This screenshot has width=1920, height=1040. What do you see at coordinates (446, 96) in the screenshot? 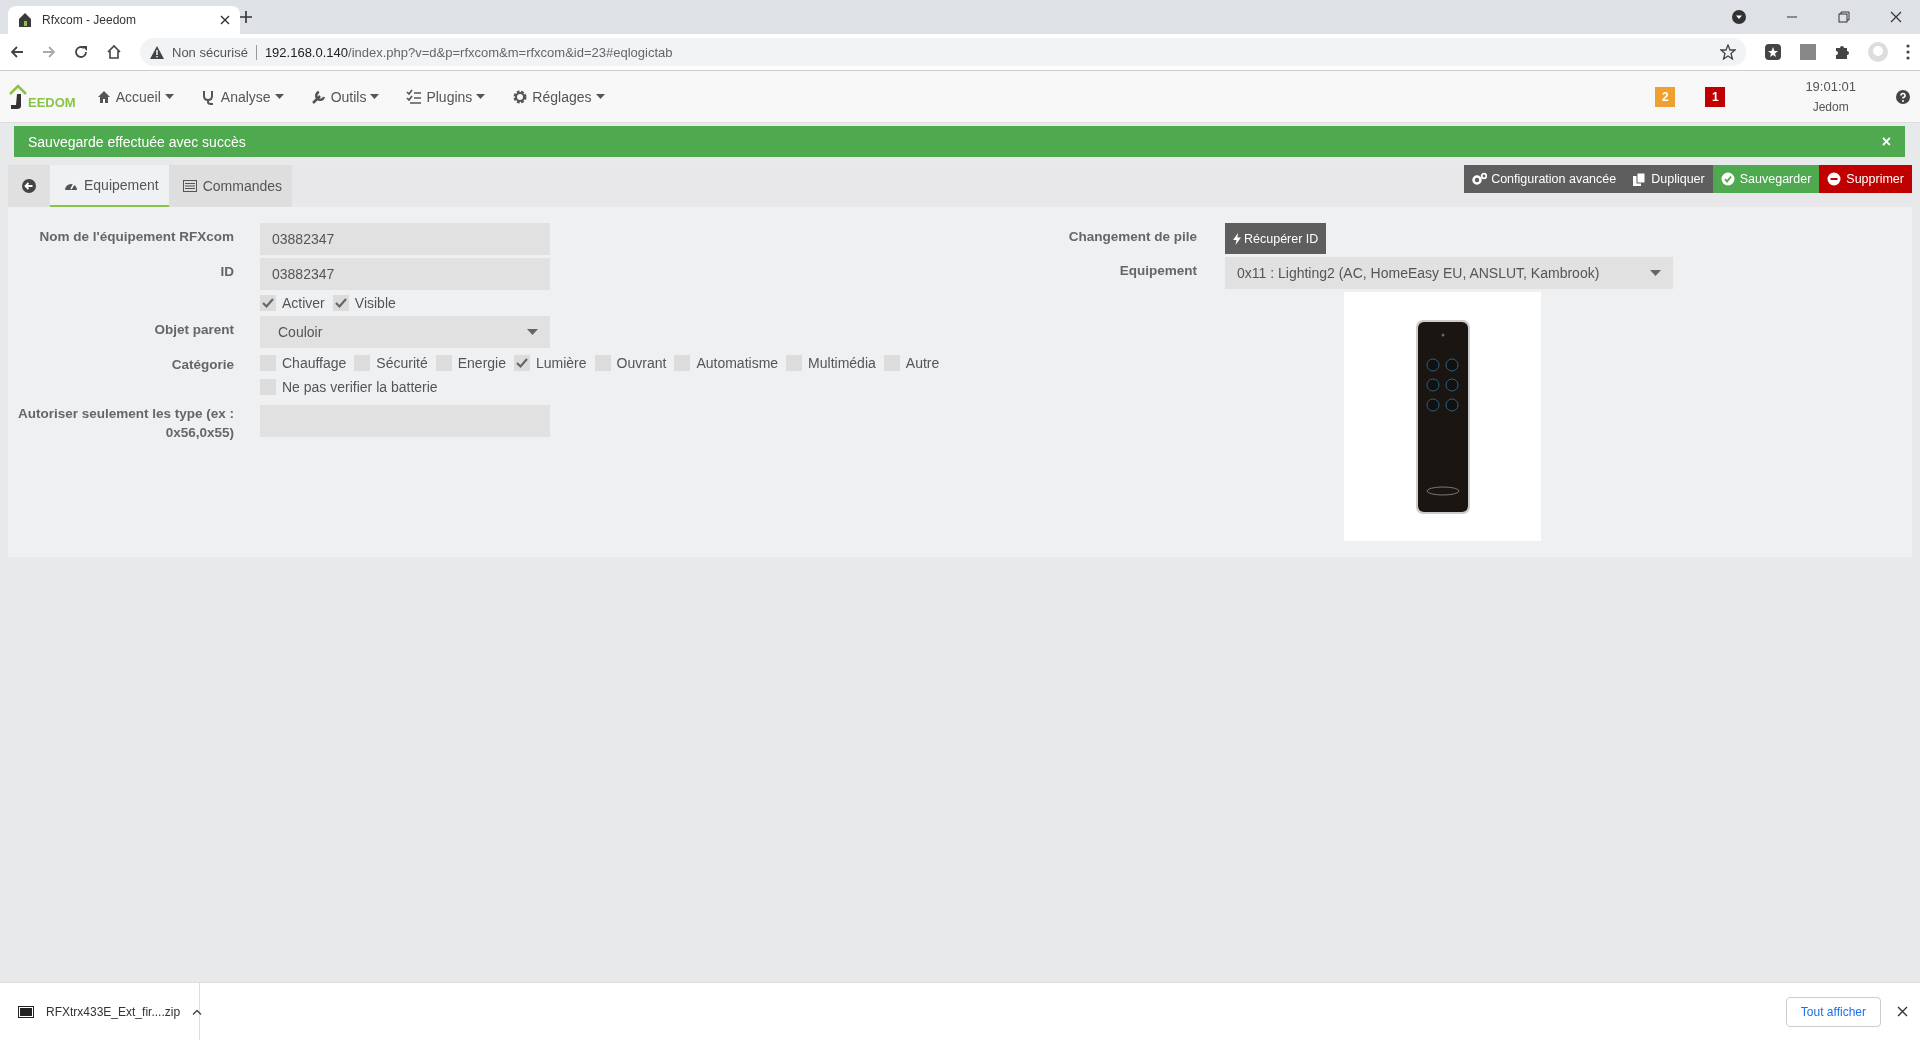
I see `nav-menu: Plugins` at bounding box center [446, 96].